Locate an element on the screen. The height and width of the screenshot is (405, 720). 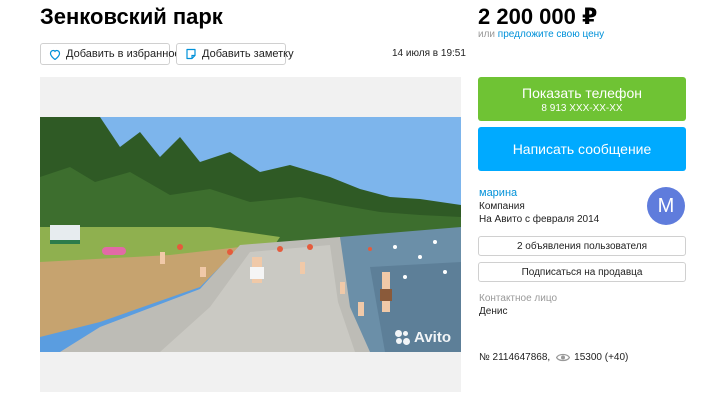
contact-person-name: Денис is located at coordinates (493, 311).